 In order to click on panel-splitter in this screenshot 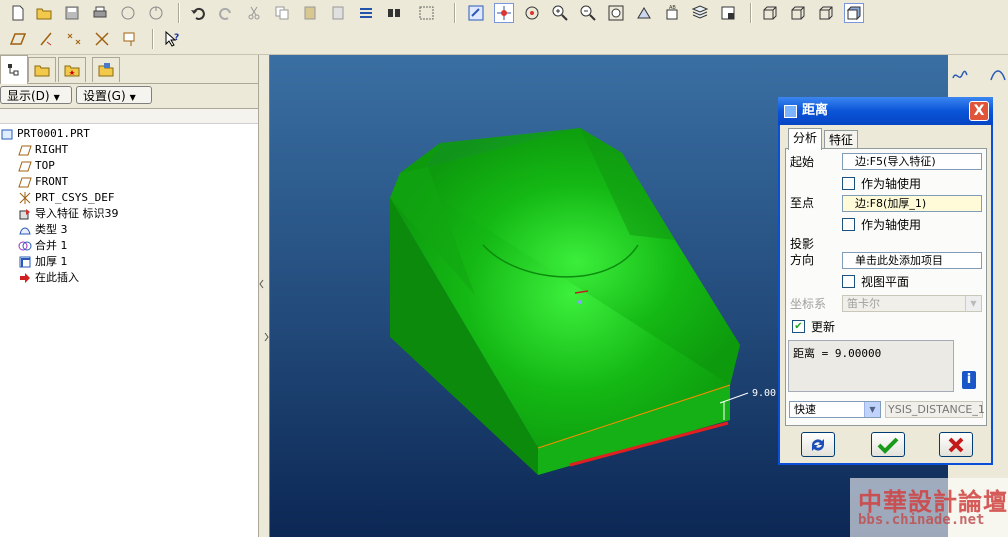, I will do `click(264, 296)`.